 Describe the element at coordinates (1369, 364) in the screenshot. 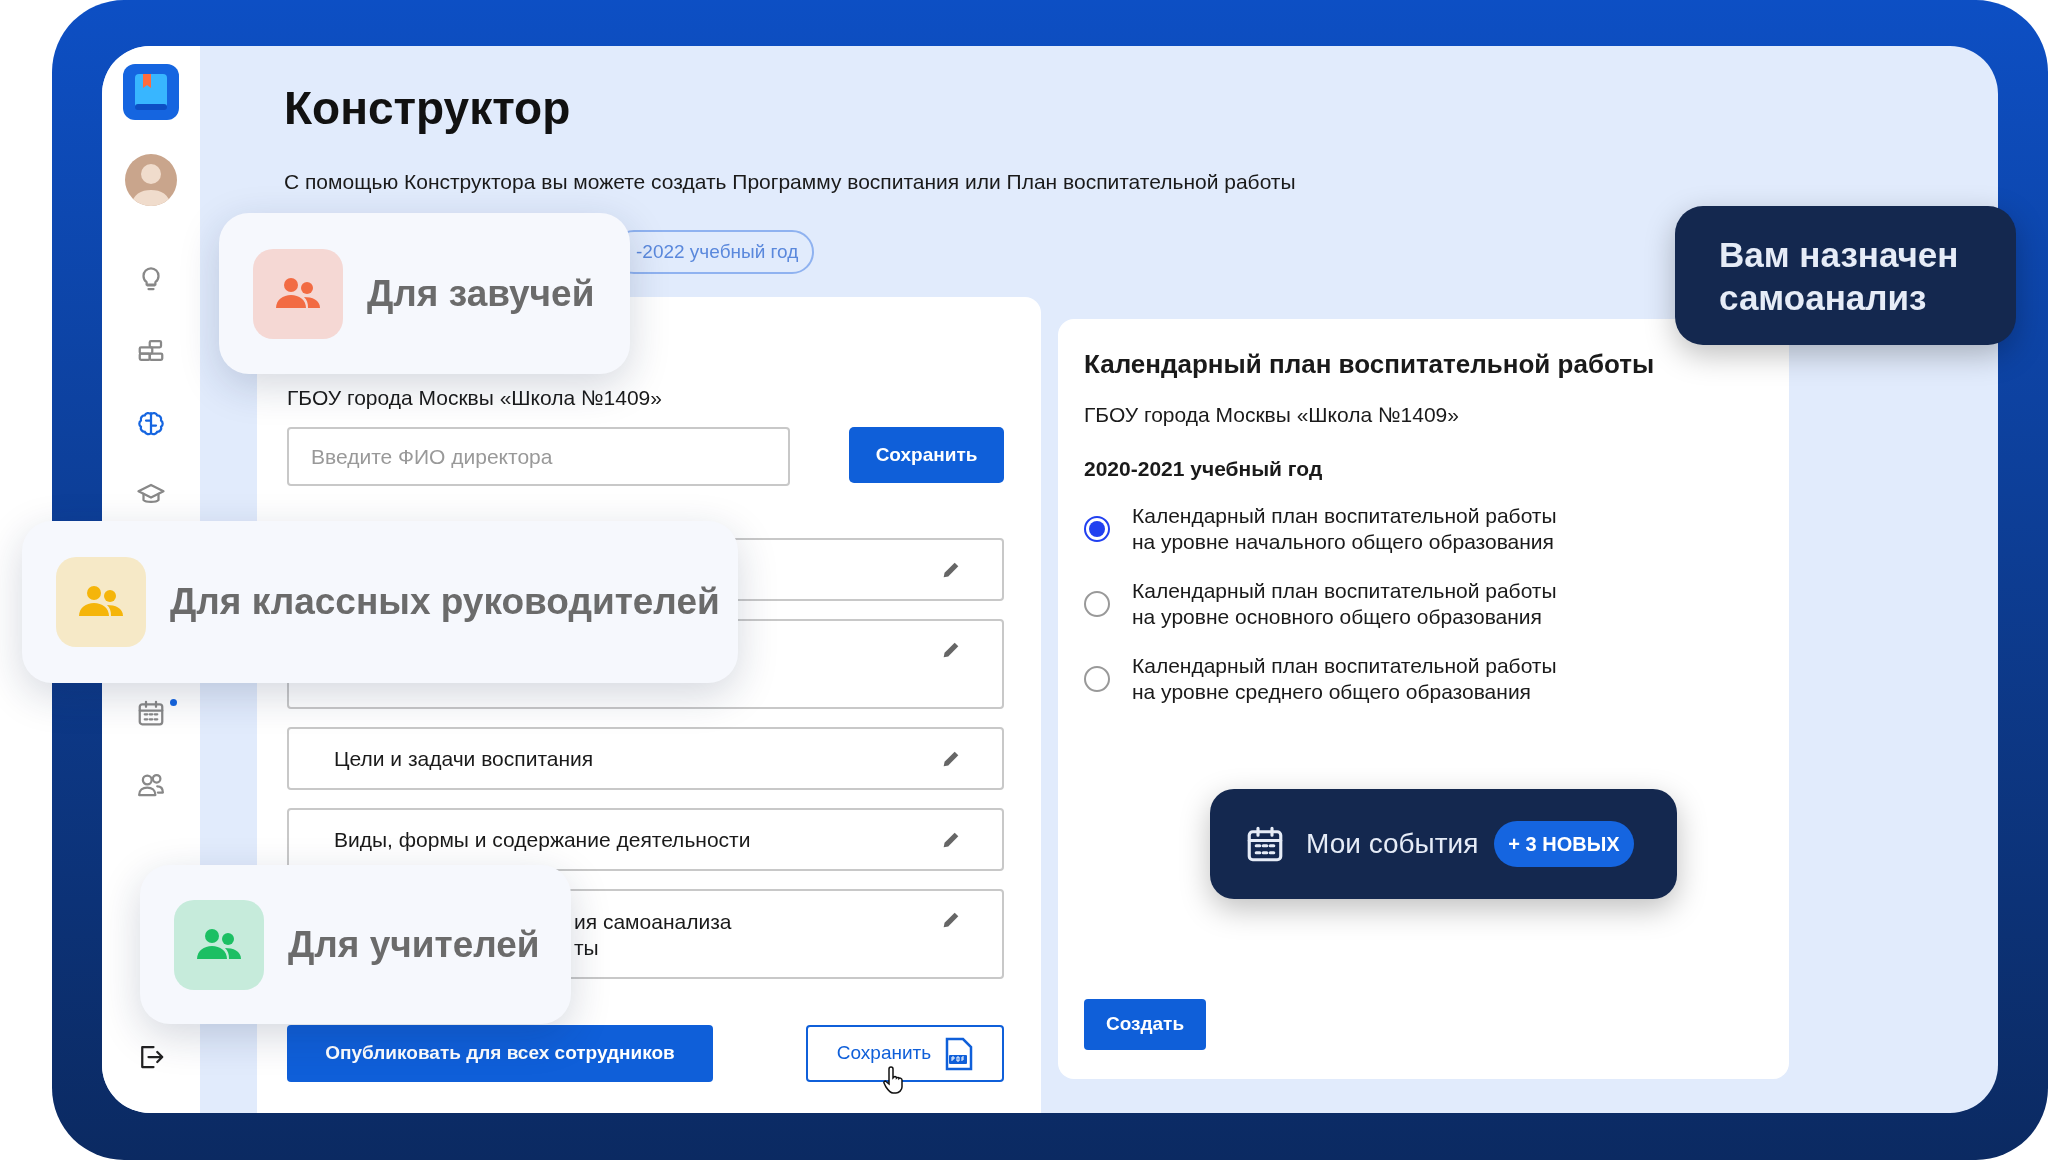

I see `card-title: Календарный план воспитательной работы` at that location.